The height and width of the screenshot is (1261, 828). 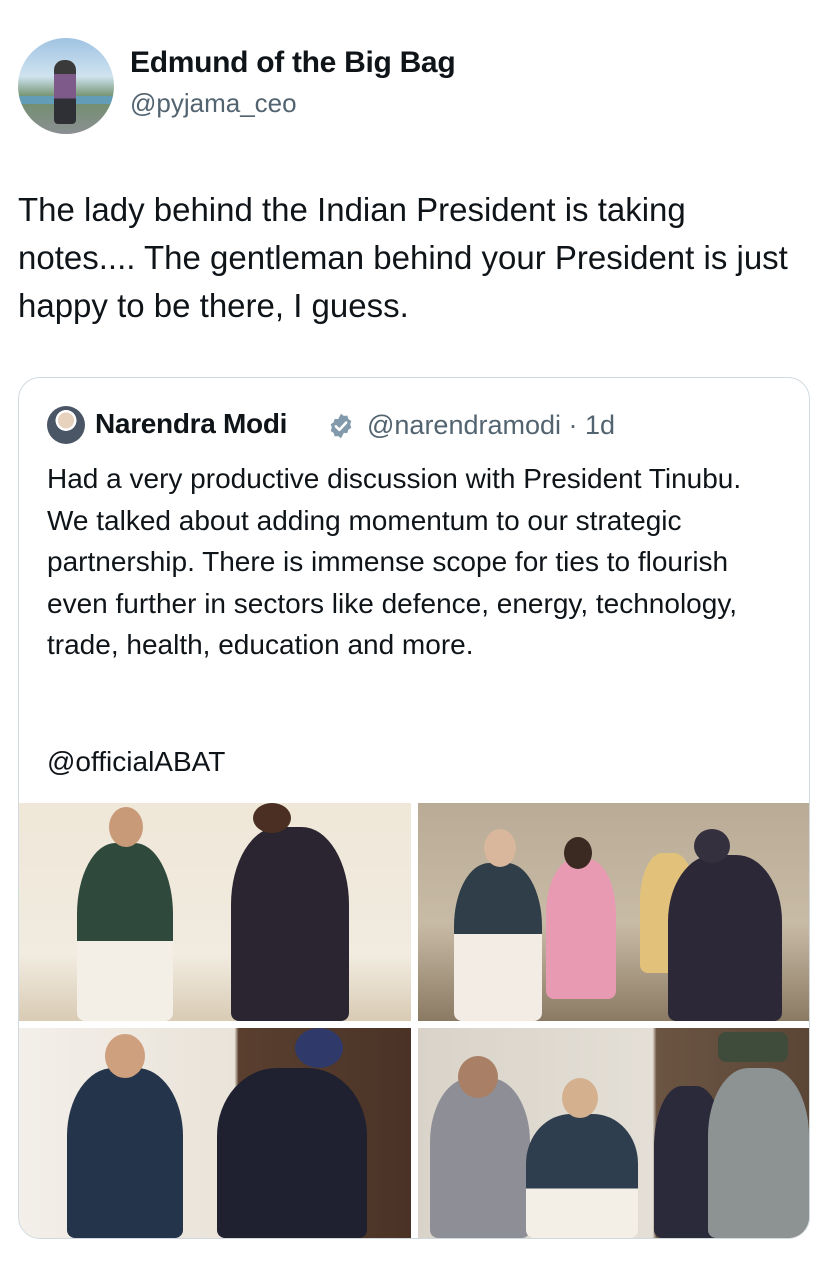 I want to click on author-avatar, so click(x=66, y=86).